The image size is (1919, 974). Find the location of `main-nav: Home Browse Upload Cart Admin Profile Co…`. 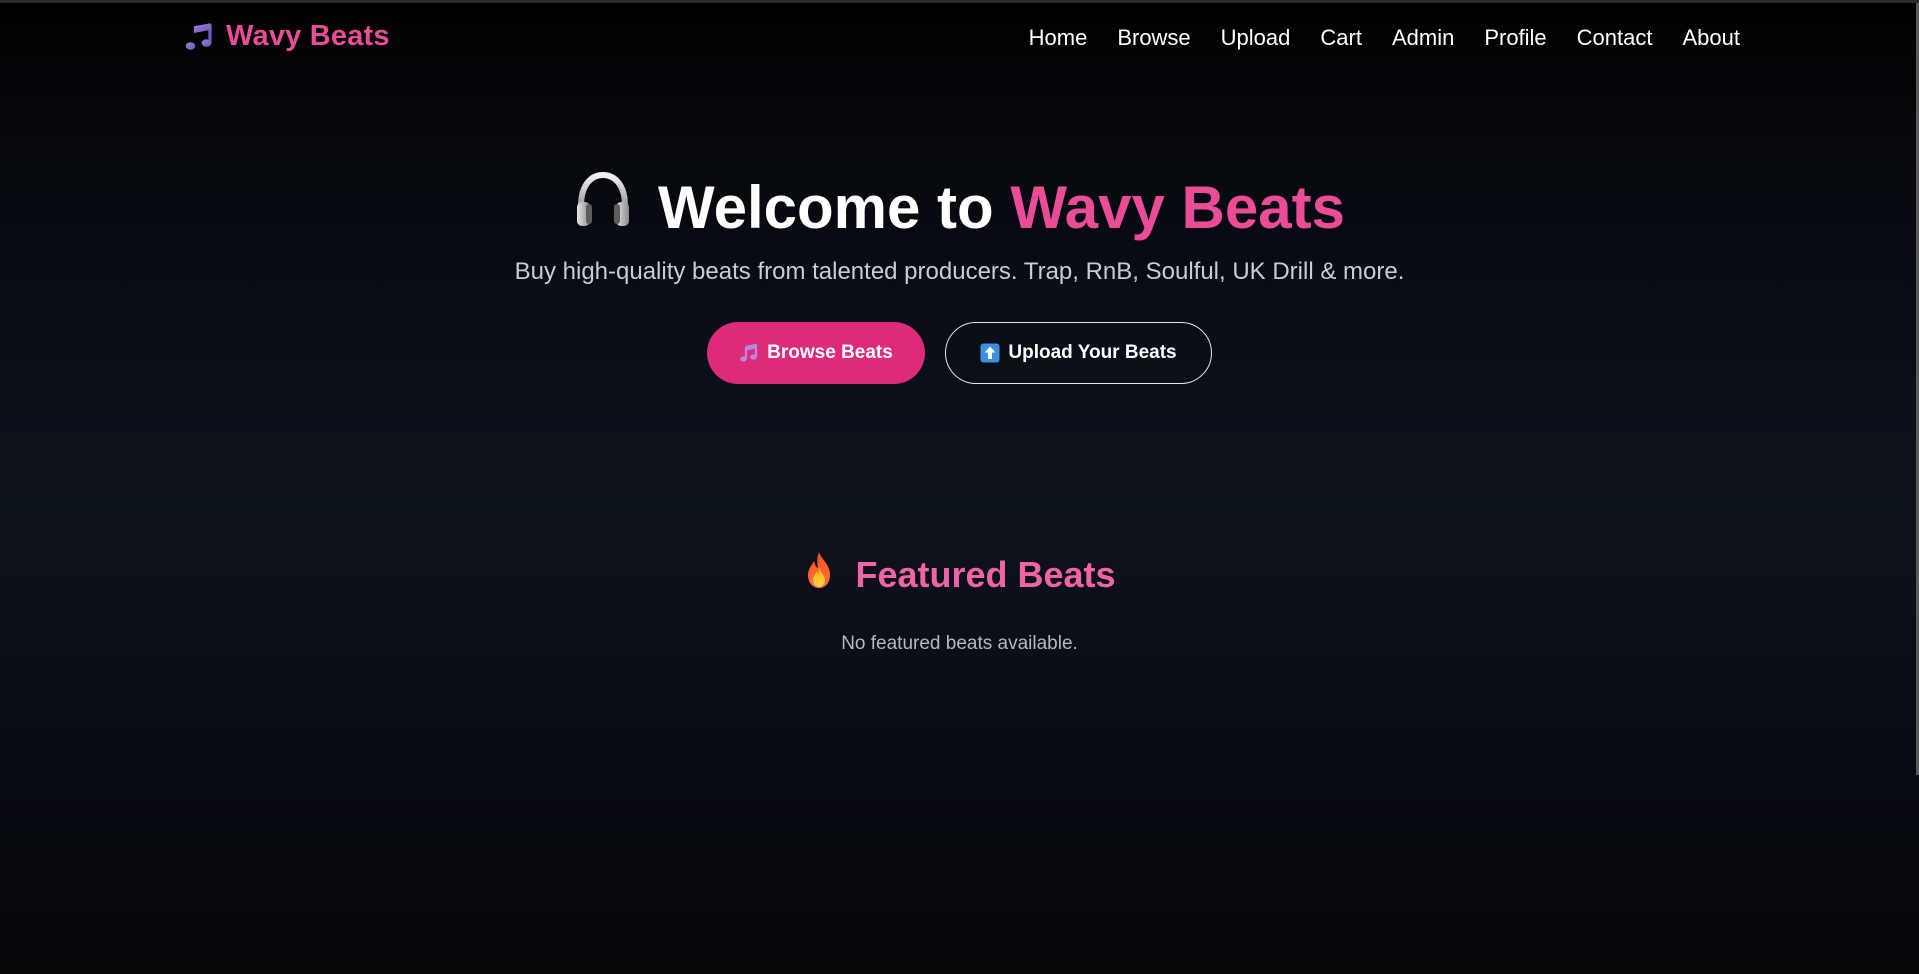

main-nav: Home Browse Upload Cart Admin Profile Co… is located at coordinates (1384, 38).